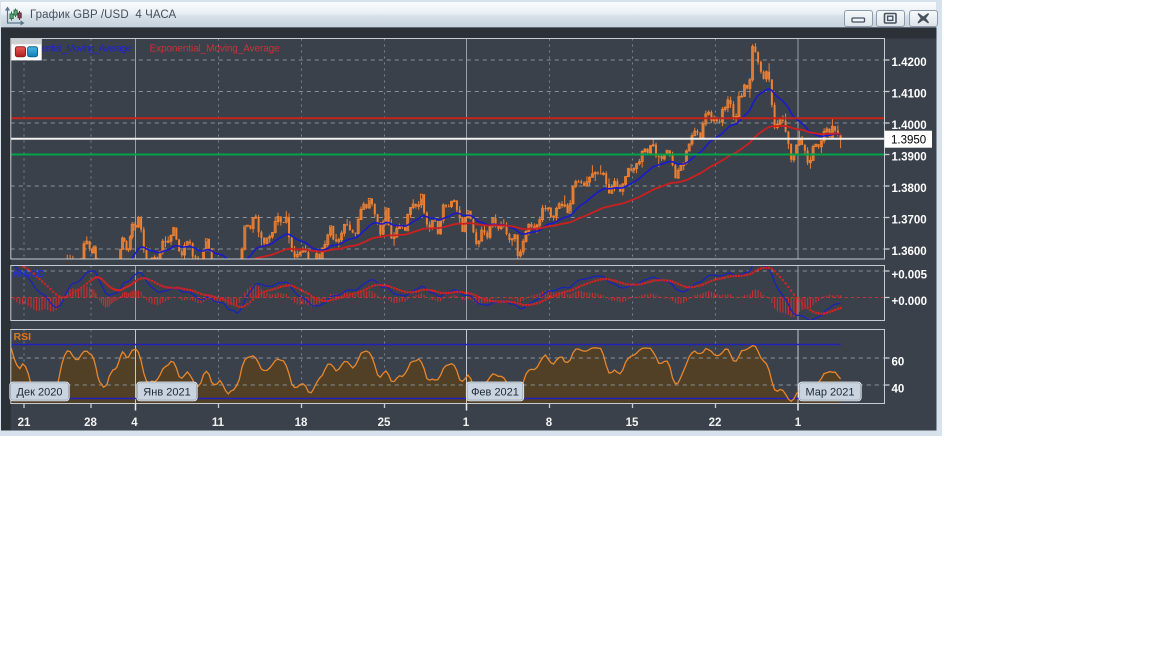 This screenshot has height=648, width=1152. What do you see at coordinates (909, 252) in the screenshot?
I see `svg-text: 1.3600` at bounding box center [909, 252].